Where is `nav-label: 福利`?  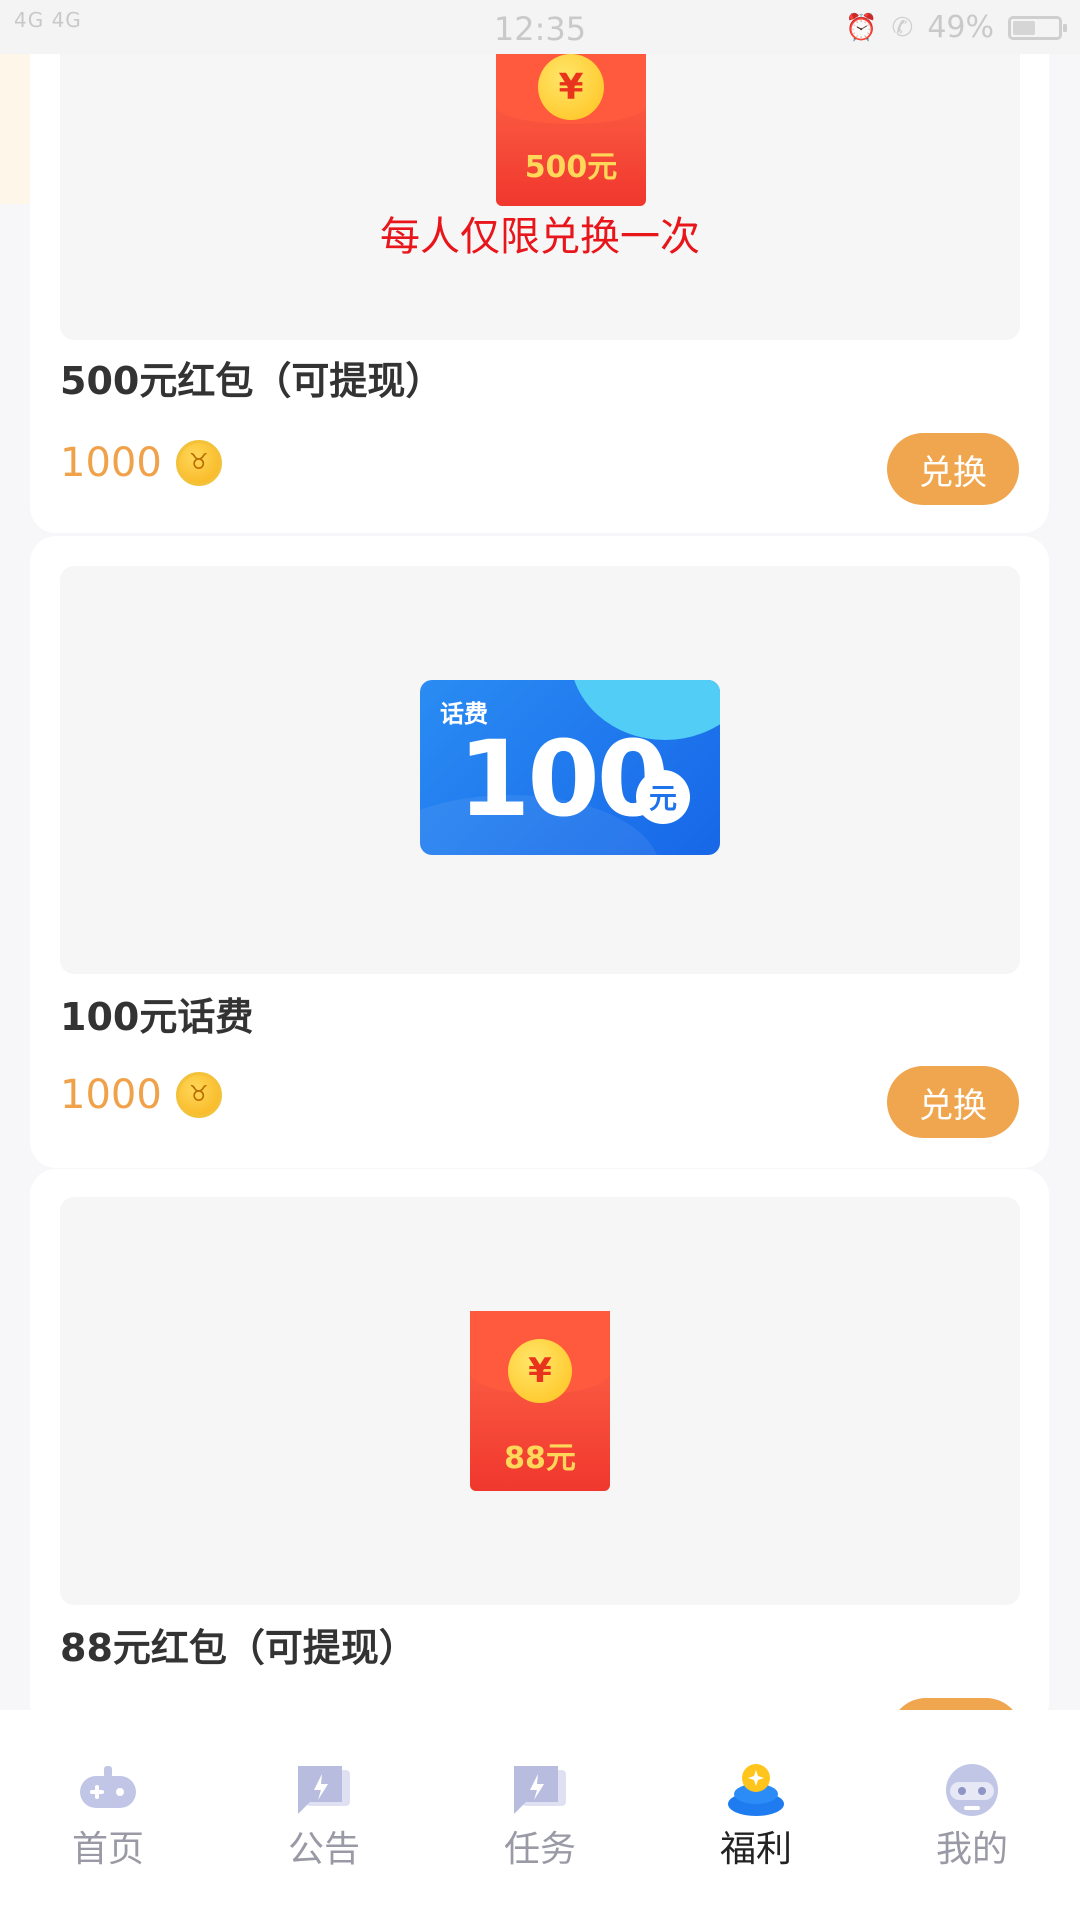 nav-label: 福利 is located at coordinates (755, 1849).